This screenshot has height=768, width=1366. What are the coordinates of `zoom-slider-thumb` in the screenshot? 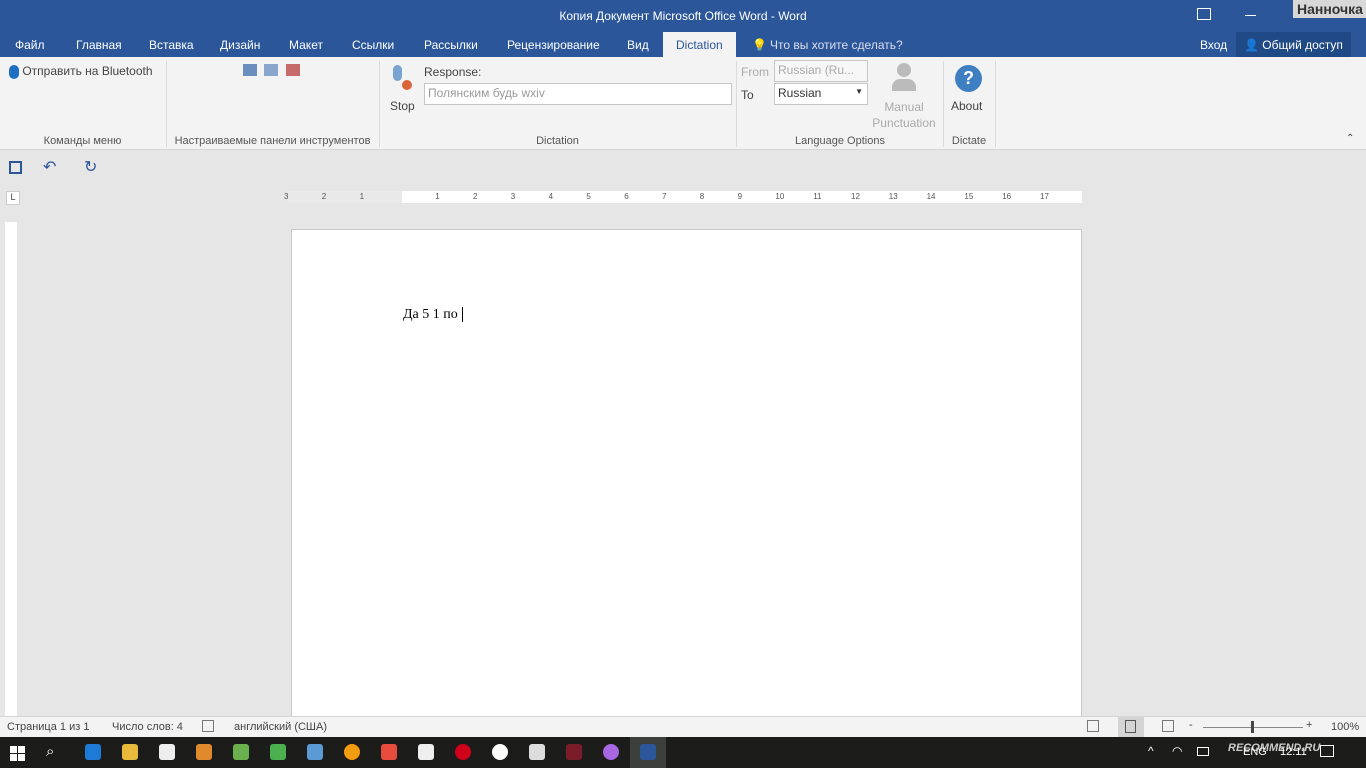 It's located at (1252, 727).